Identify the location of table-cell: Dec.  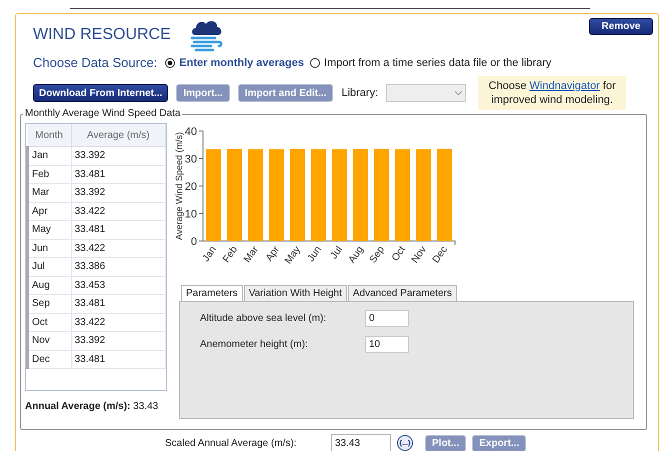
(50, 359).